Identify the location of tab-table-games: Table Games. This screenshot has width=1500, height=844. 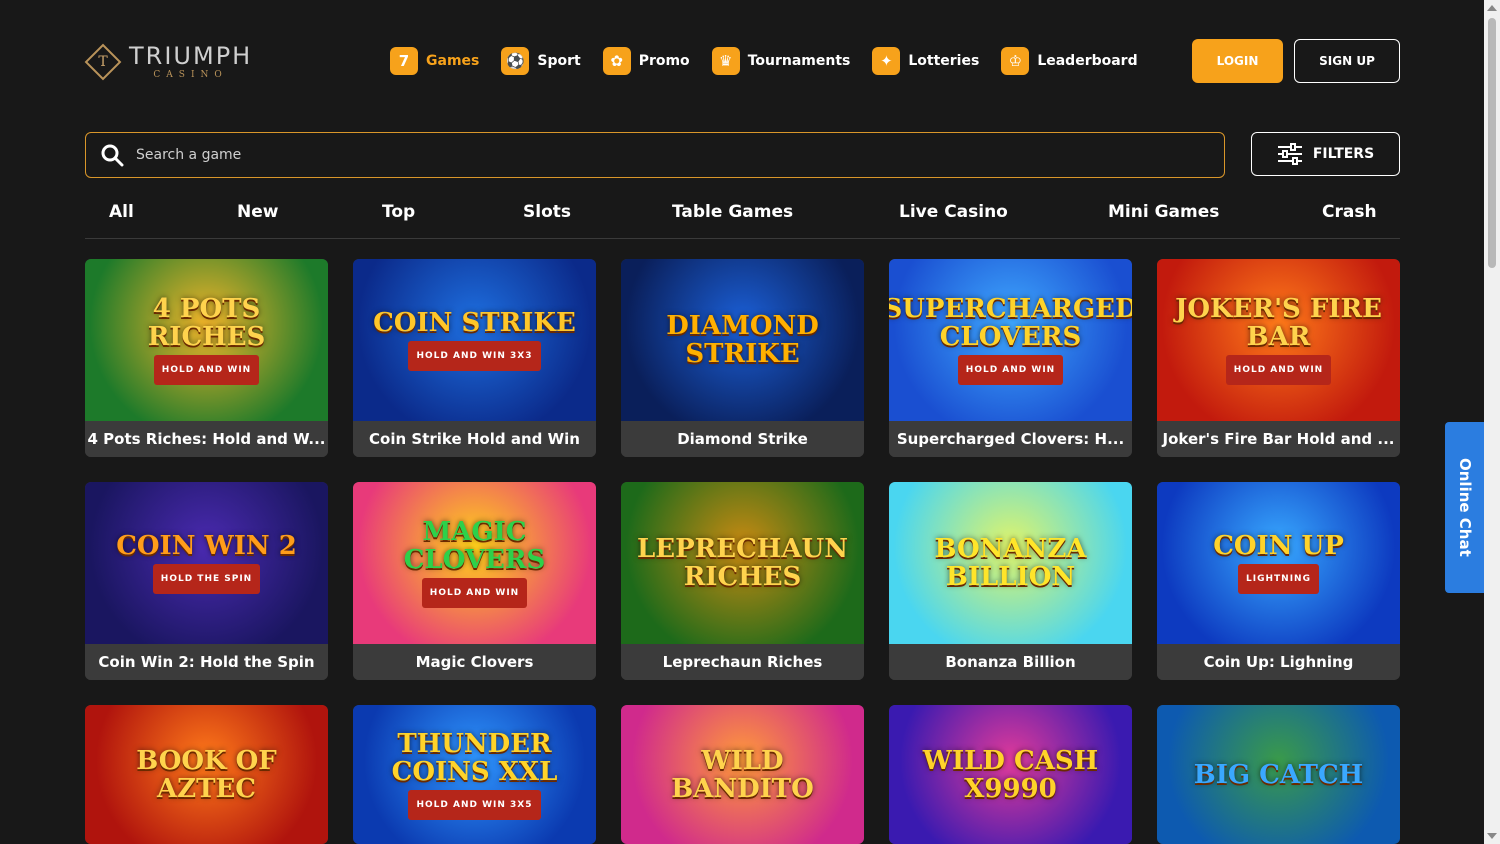
(732, 212).